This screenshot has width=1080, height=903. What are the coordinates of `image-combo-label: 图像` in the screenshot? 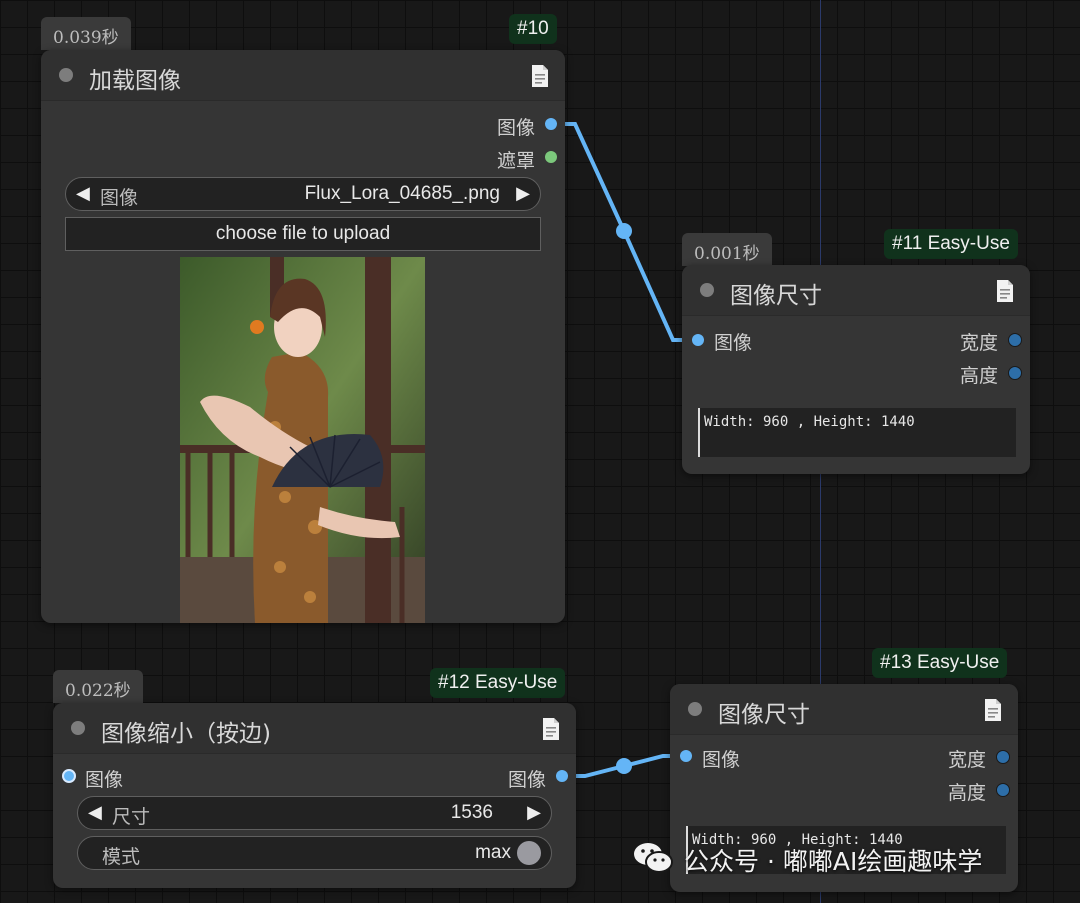 It's located at (119, 198).